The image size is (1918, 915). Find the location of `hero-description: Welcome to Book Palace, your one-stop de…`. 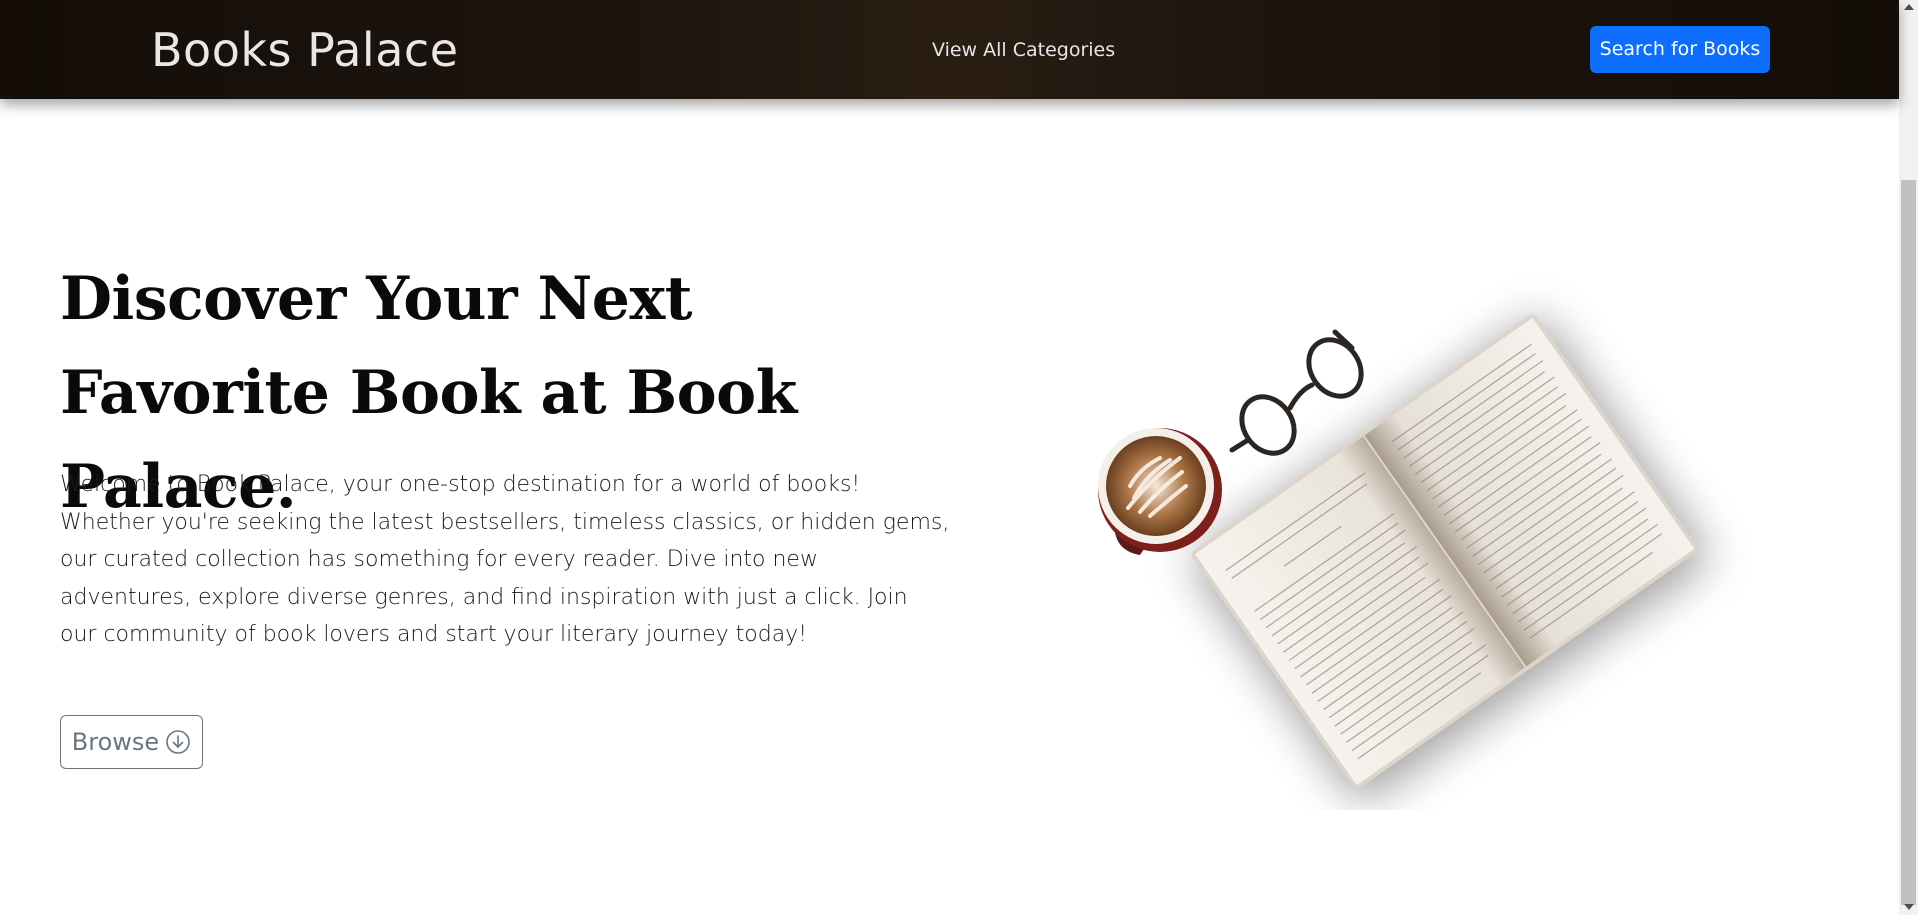

hero-description: Welcome to Book Palace, your one-stop de… is located at coordinates (505, 559).